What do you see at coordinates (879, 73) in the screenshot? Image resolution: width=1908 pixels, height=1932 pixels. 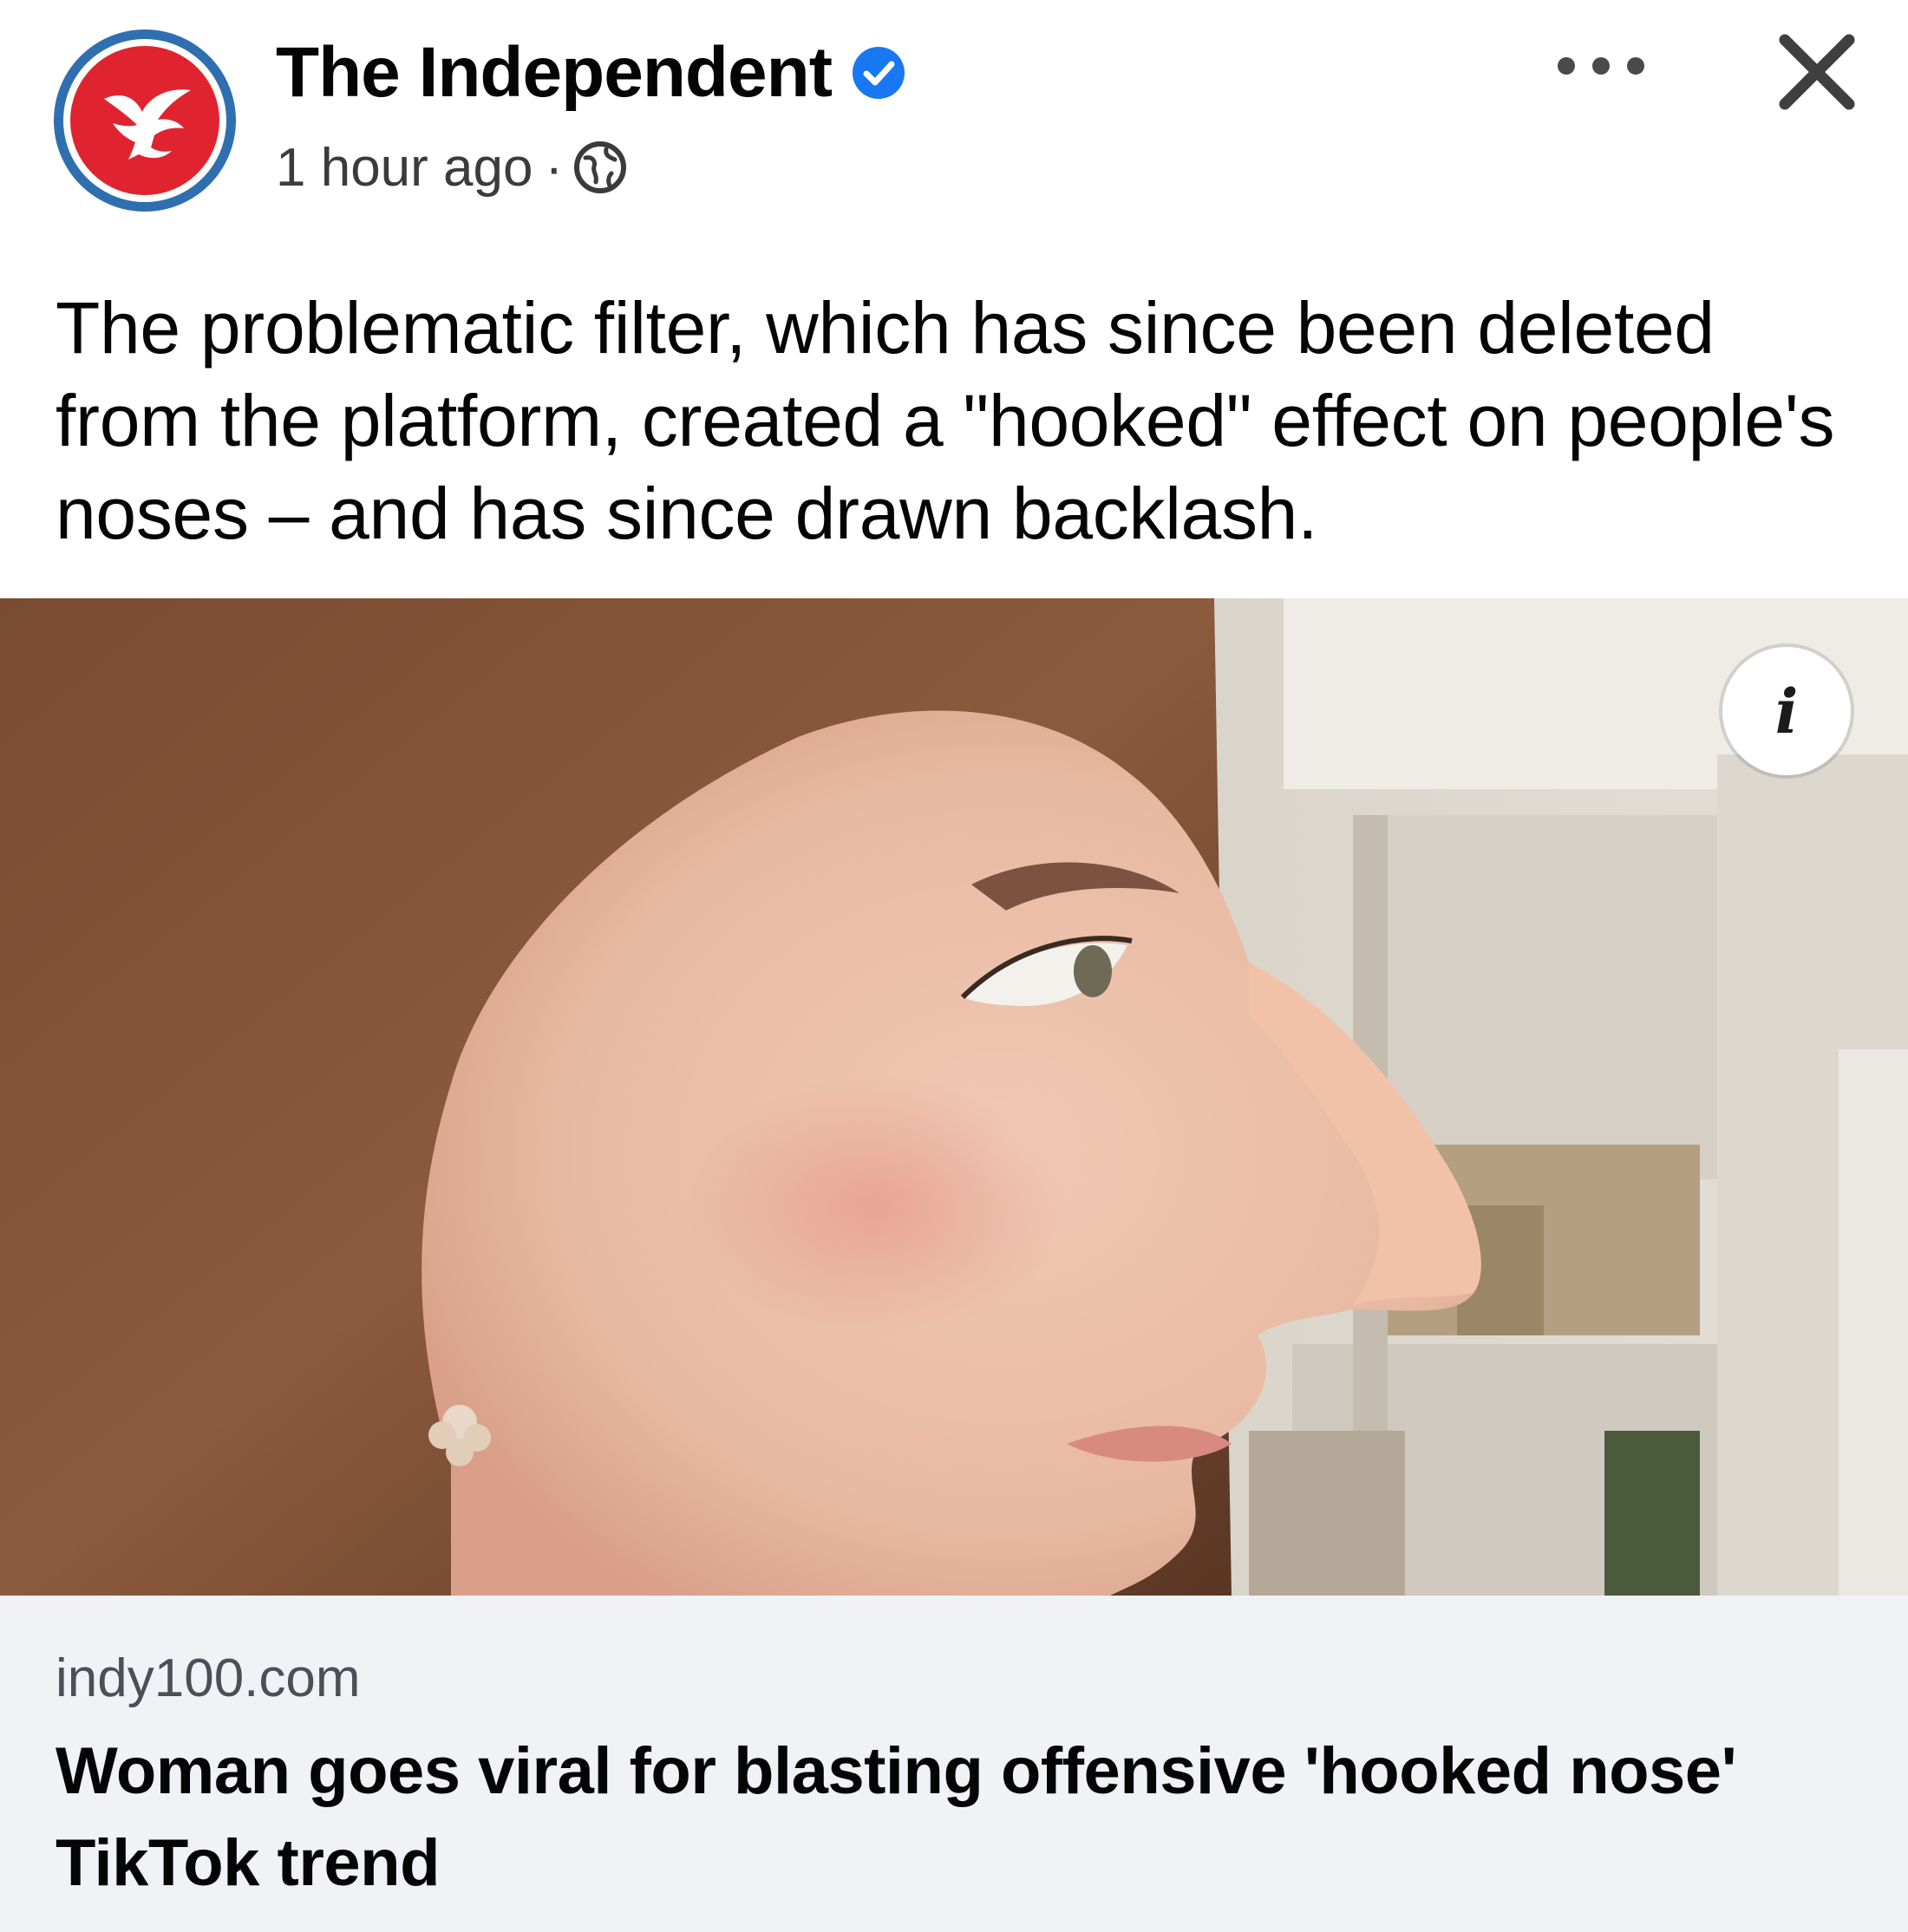 I see `verified-badge-icon` at bounding box center [879, 73].